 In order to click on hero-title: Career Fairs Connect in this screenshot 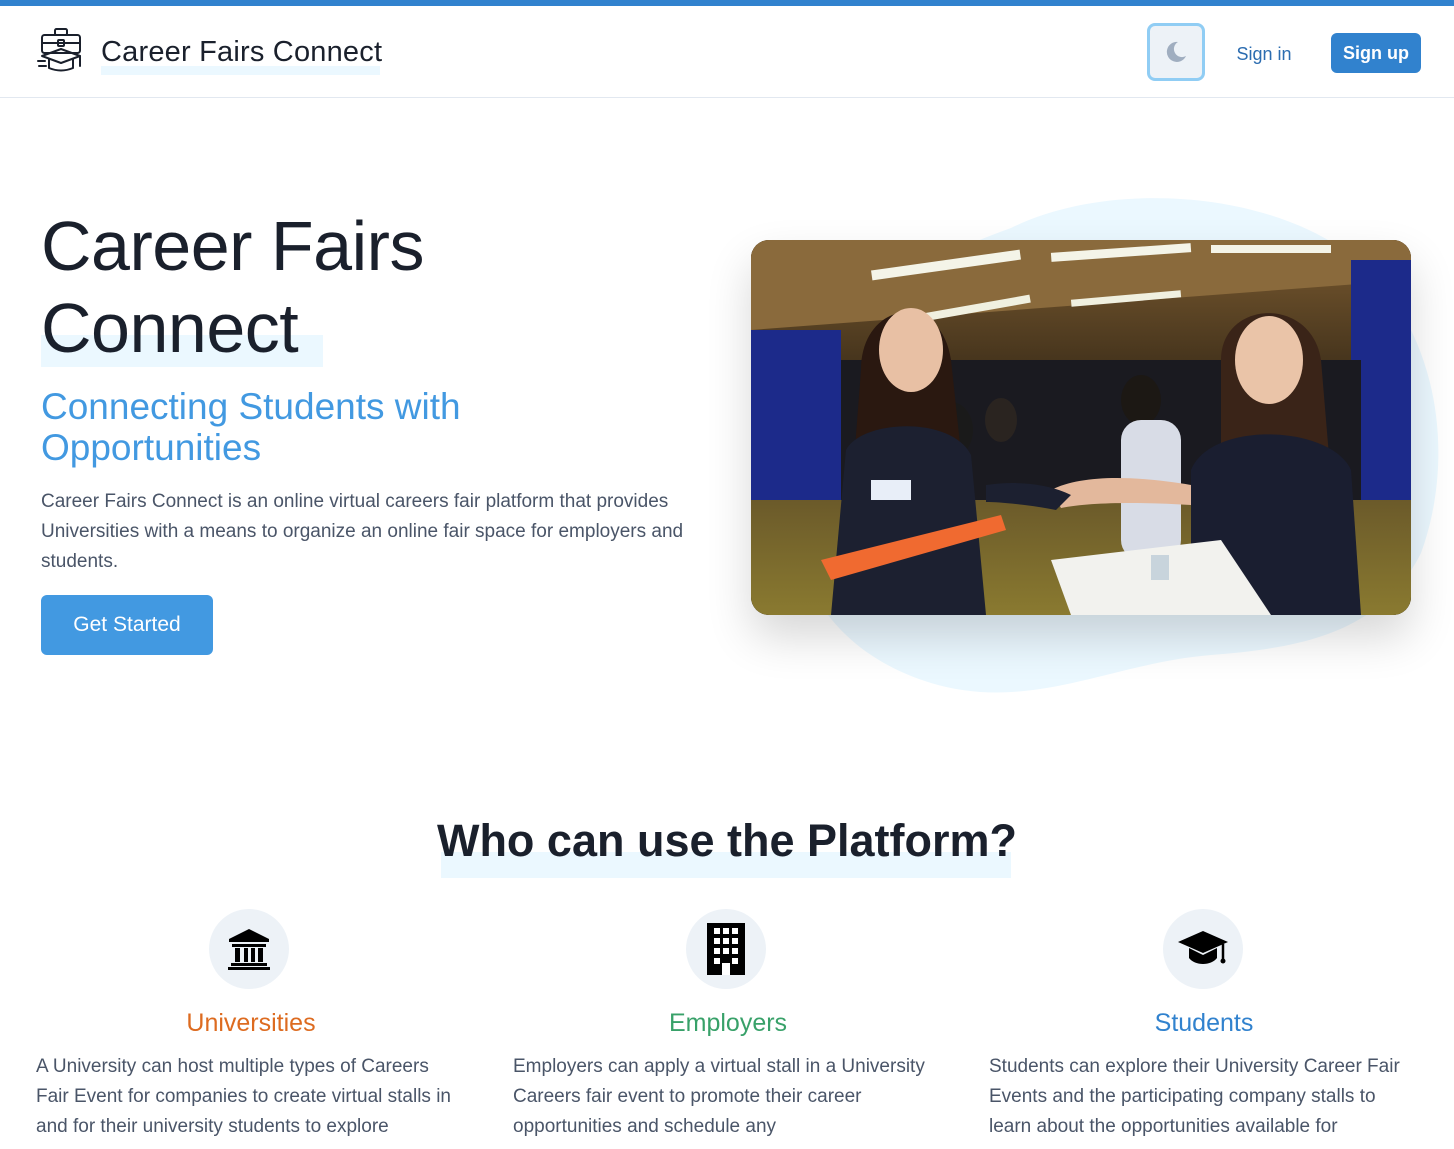, I will do `click(232, 287)`.